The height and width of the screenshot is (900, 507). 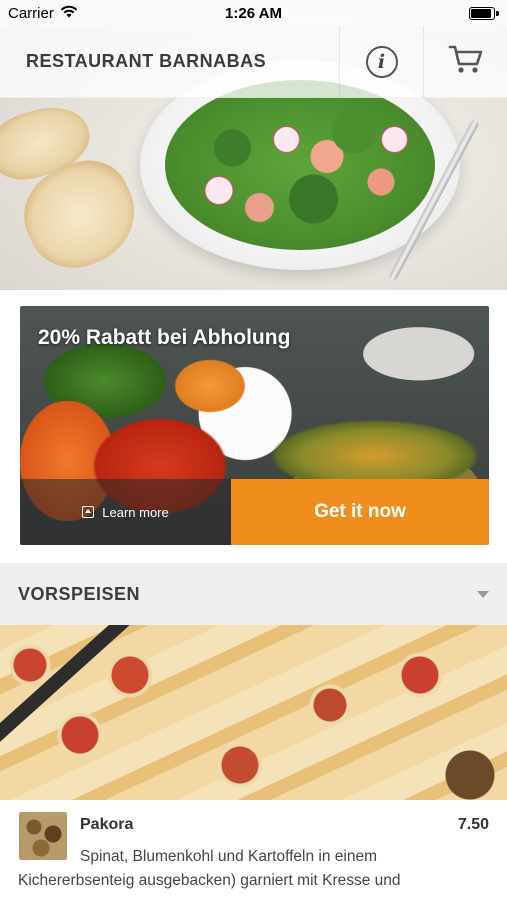 What do you see at coordinates (360, 512) in the screenshot?
I see `get-it-now-button: Get it now` at bounding box center [360, 512].